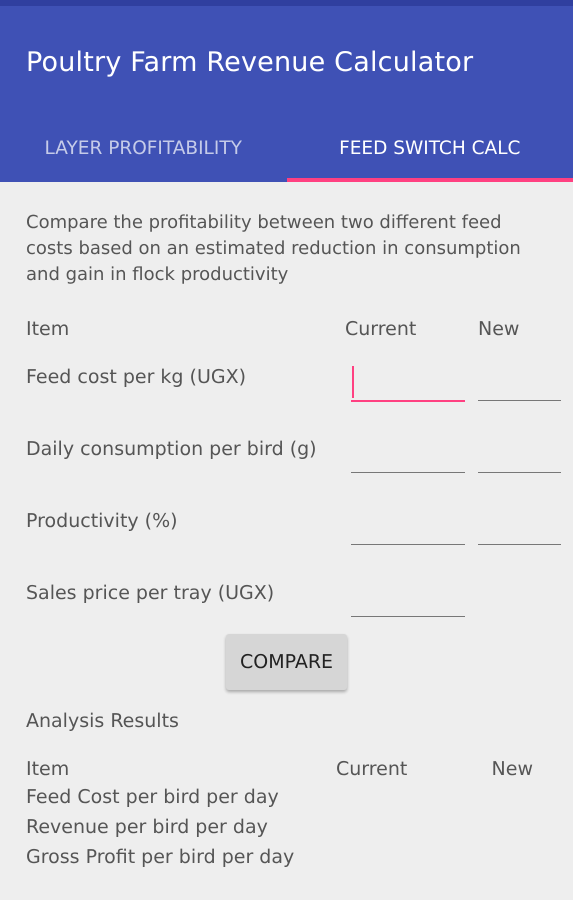 The height and width of the screenshot is (900, 573). I want to click on description-text: Compare the profitability between two different feed costs based on an estimated reduction in consumption and gain in flock productivity, so click(274, 249).